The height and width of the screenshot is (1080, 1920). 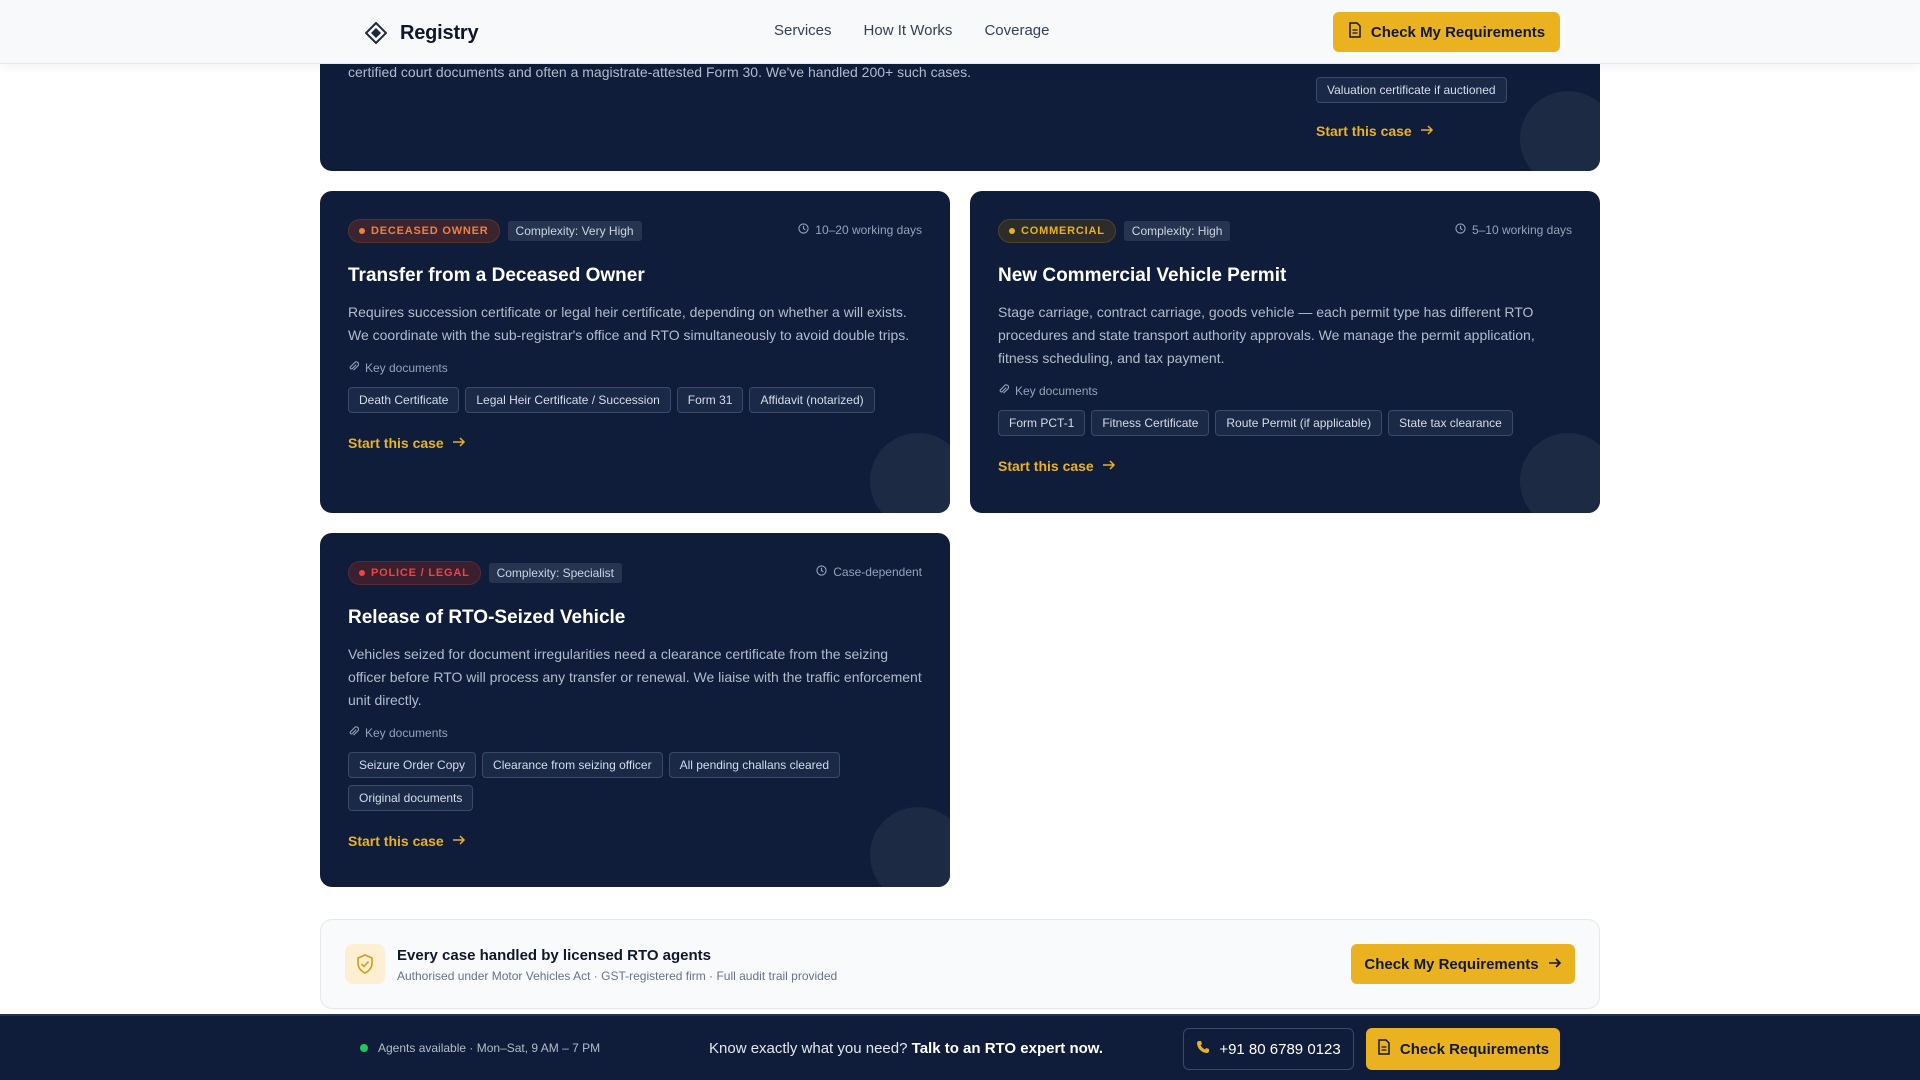 What do you see at coordinates (1203, 1049) in the screenshot?
I see `phone-icon` at bounding box center [1203, 1049].